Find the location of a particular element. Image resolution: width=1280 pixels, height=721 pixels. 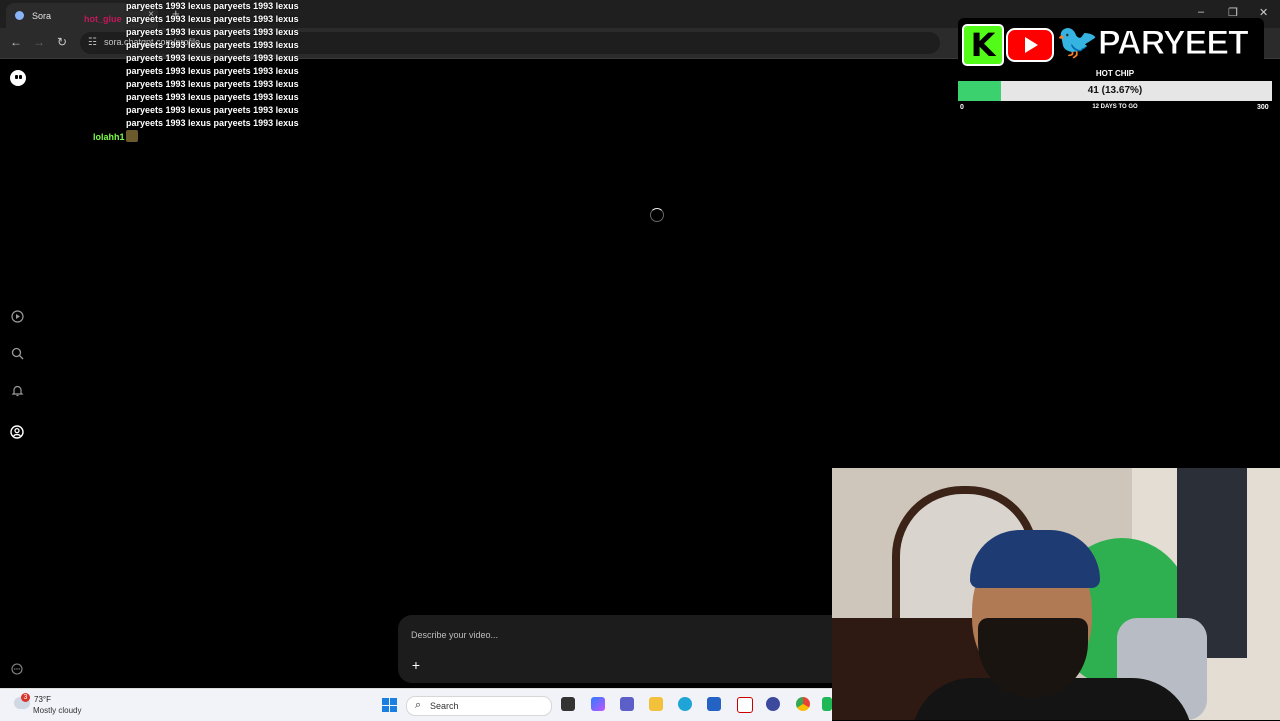

social-banner: K 🐦 PARYEET is located at coordinates (1111, 42).